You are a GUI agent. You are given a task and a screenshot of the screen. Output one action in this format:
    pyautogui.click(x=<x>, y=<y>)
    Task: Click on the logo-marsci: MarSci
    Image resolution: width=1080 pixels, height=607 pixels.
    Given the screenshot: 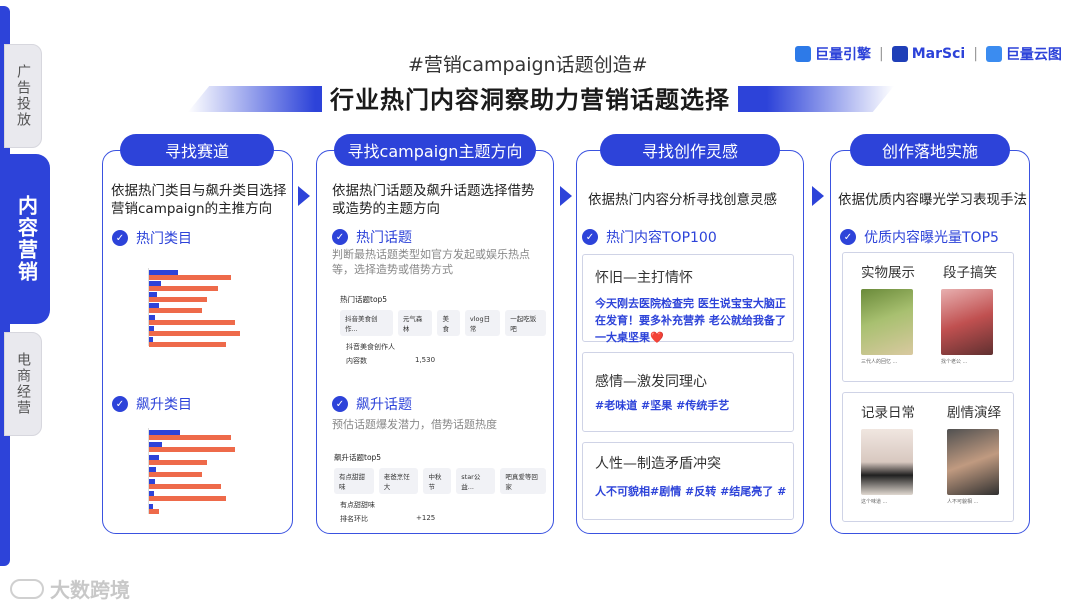 What is the action you would take?
    pyautogui.click(x=928, y=54)
    